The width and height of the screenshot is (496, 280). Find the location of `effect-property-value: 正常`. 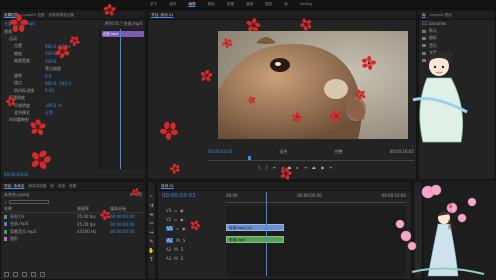

effect-property-value: 正常 is located at coordinates (49, 113).